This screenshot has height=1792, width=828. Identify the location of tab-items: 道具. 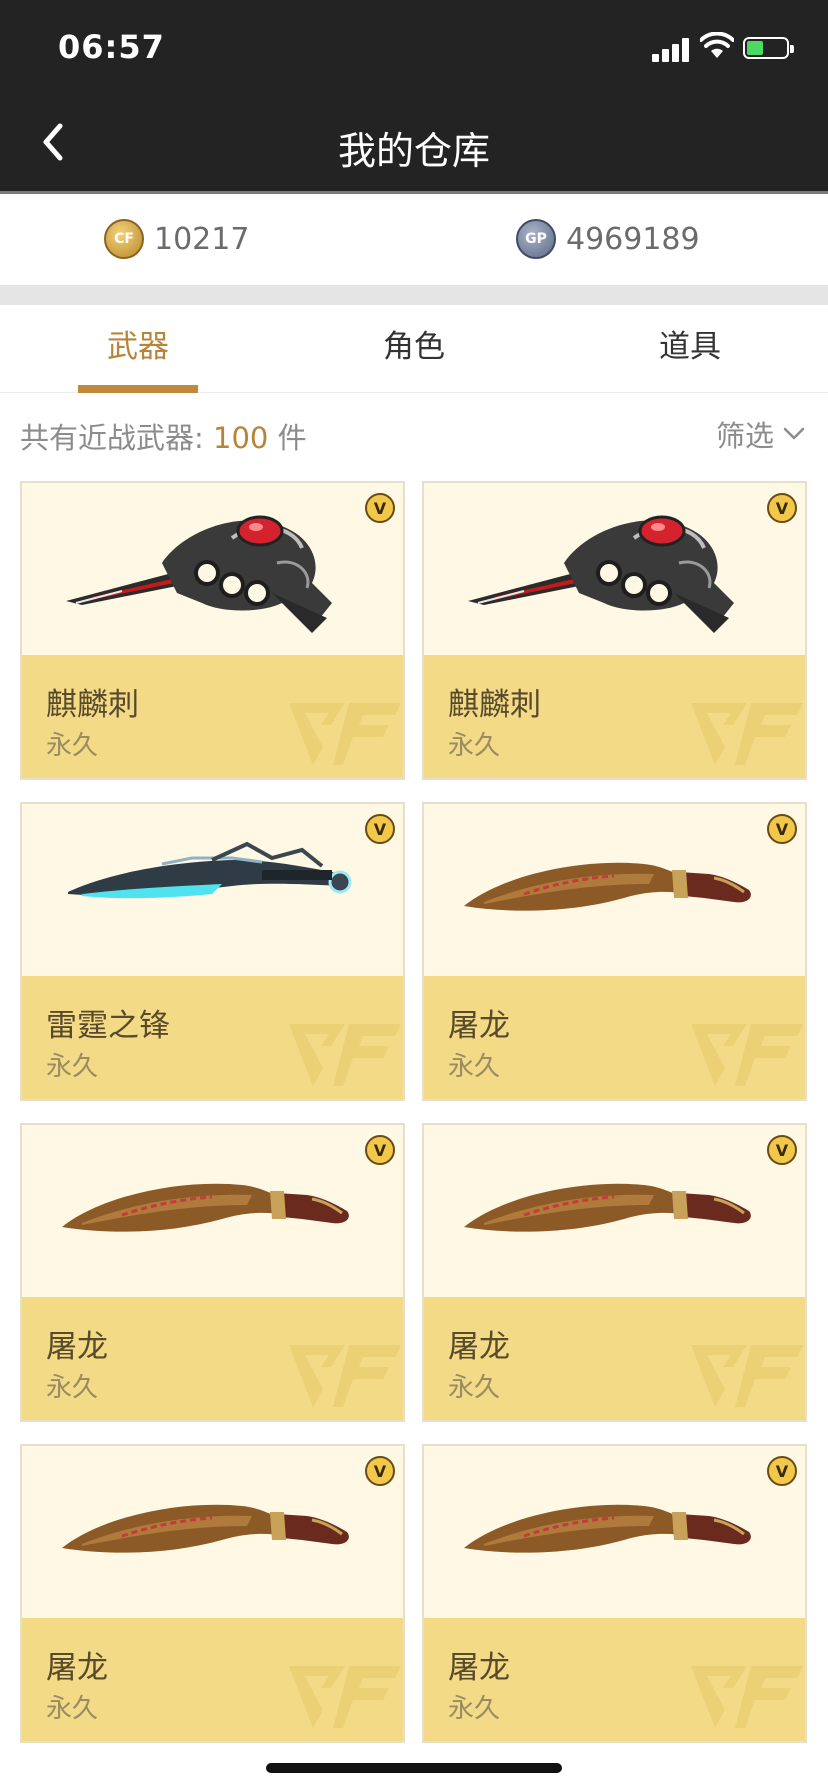
(690, 349).